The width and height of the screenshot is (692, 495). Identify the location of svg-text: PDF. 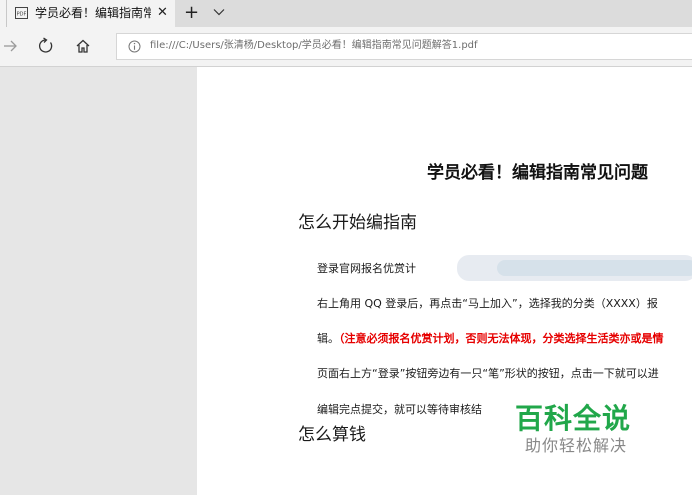
(22, 15).